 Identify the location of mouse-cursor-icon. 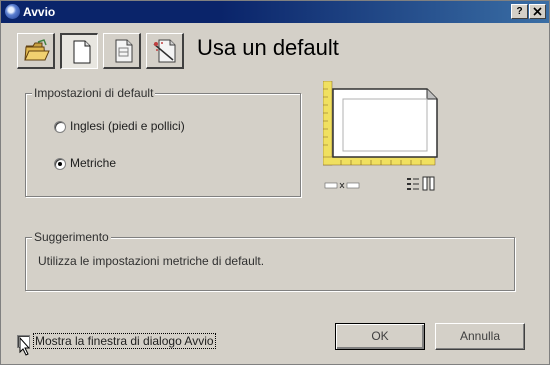
(25, 346).